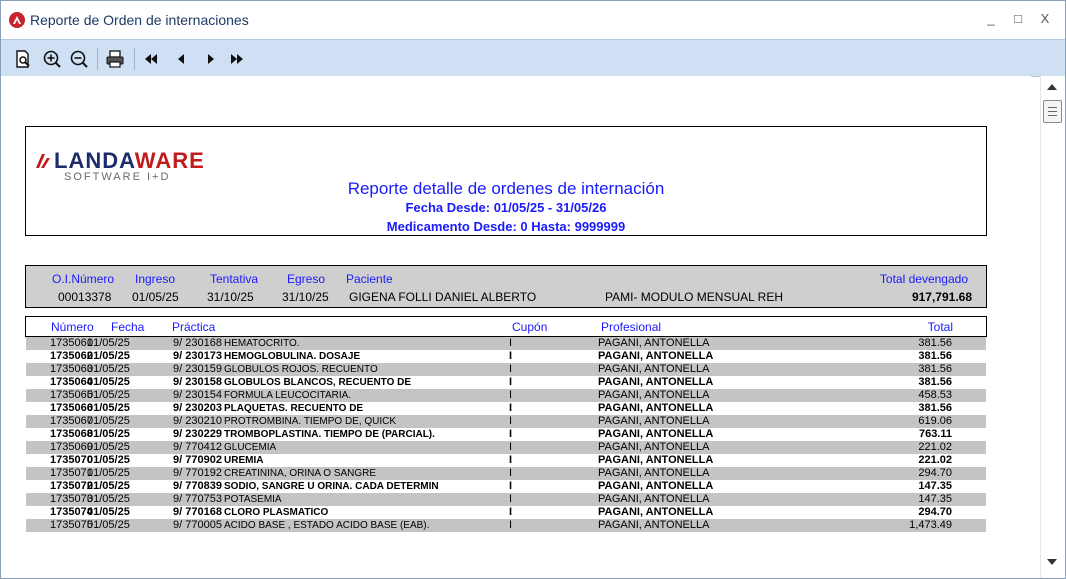 This screenshot has height=579, width=1066. What do you see at coordinates (197, 408) in the screenshot?
I see `cell-practica: 9/ 230203` at bounding box center [197, 408].